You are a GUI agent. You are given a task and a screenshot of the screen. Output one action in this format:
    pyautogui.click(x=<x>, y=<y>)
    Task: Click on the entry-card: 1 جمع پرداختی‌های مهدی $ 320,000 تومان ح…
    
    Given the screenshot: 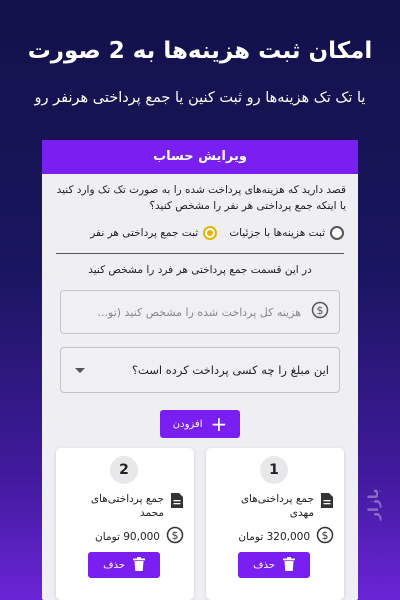 What is the action you would take?
    pyautogui.click(x=275, y=524)
    